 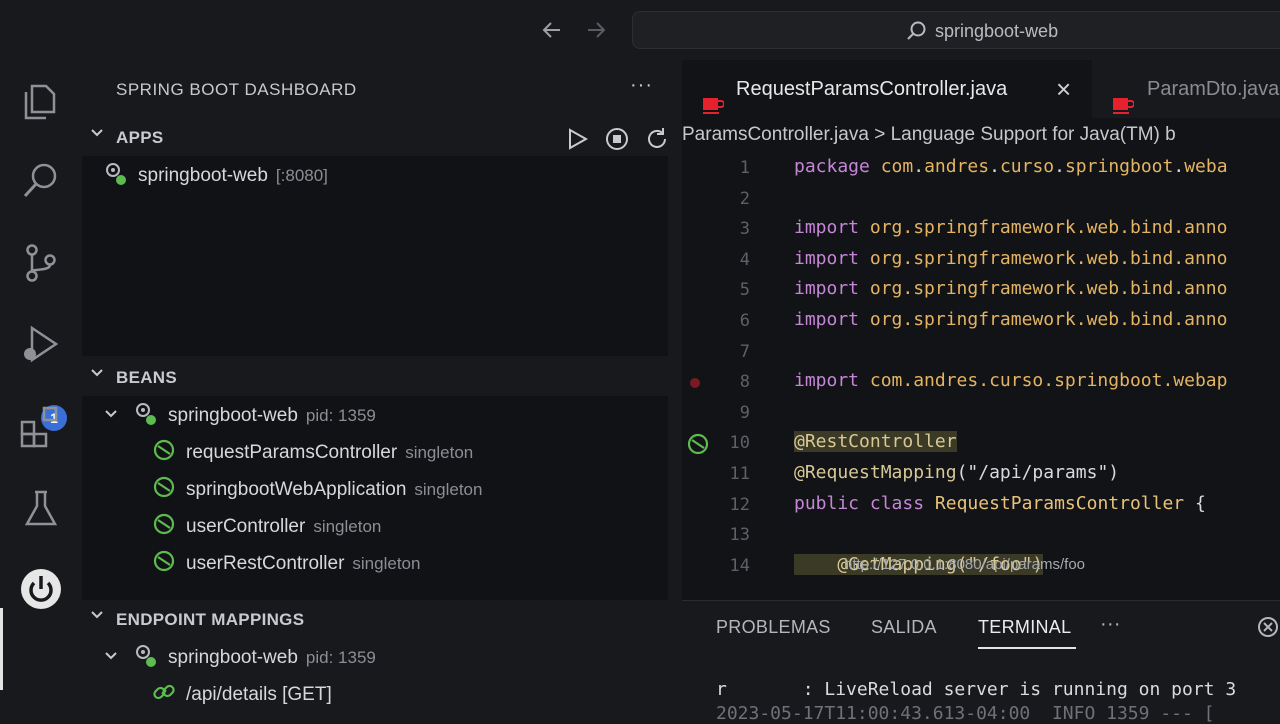 I want to click on line-number: 1, so click(x=744, y=168).